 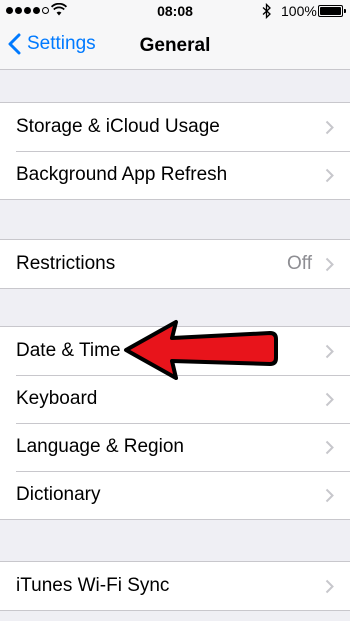 What do you see at coordinates (266, 11) in the screenshot?
I see `bluetooth-icon` at bounding box center [266, 11].